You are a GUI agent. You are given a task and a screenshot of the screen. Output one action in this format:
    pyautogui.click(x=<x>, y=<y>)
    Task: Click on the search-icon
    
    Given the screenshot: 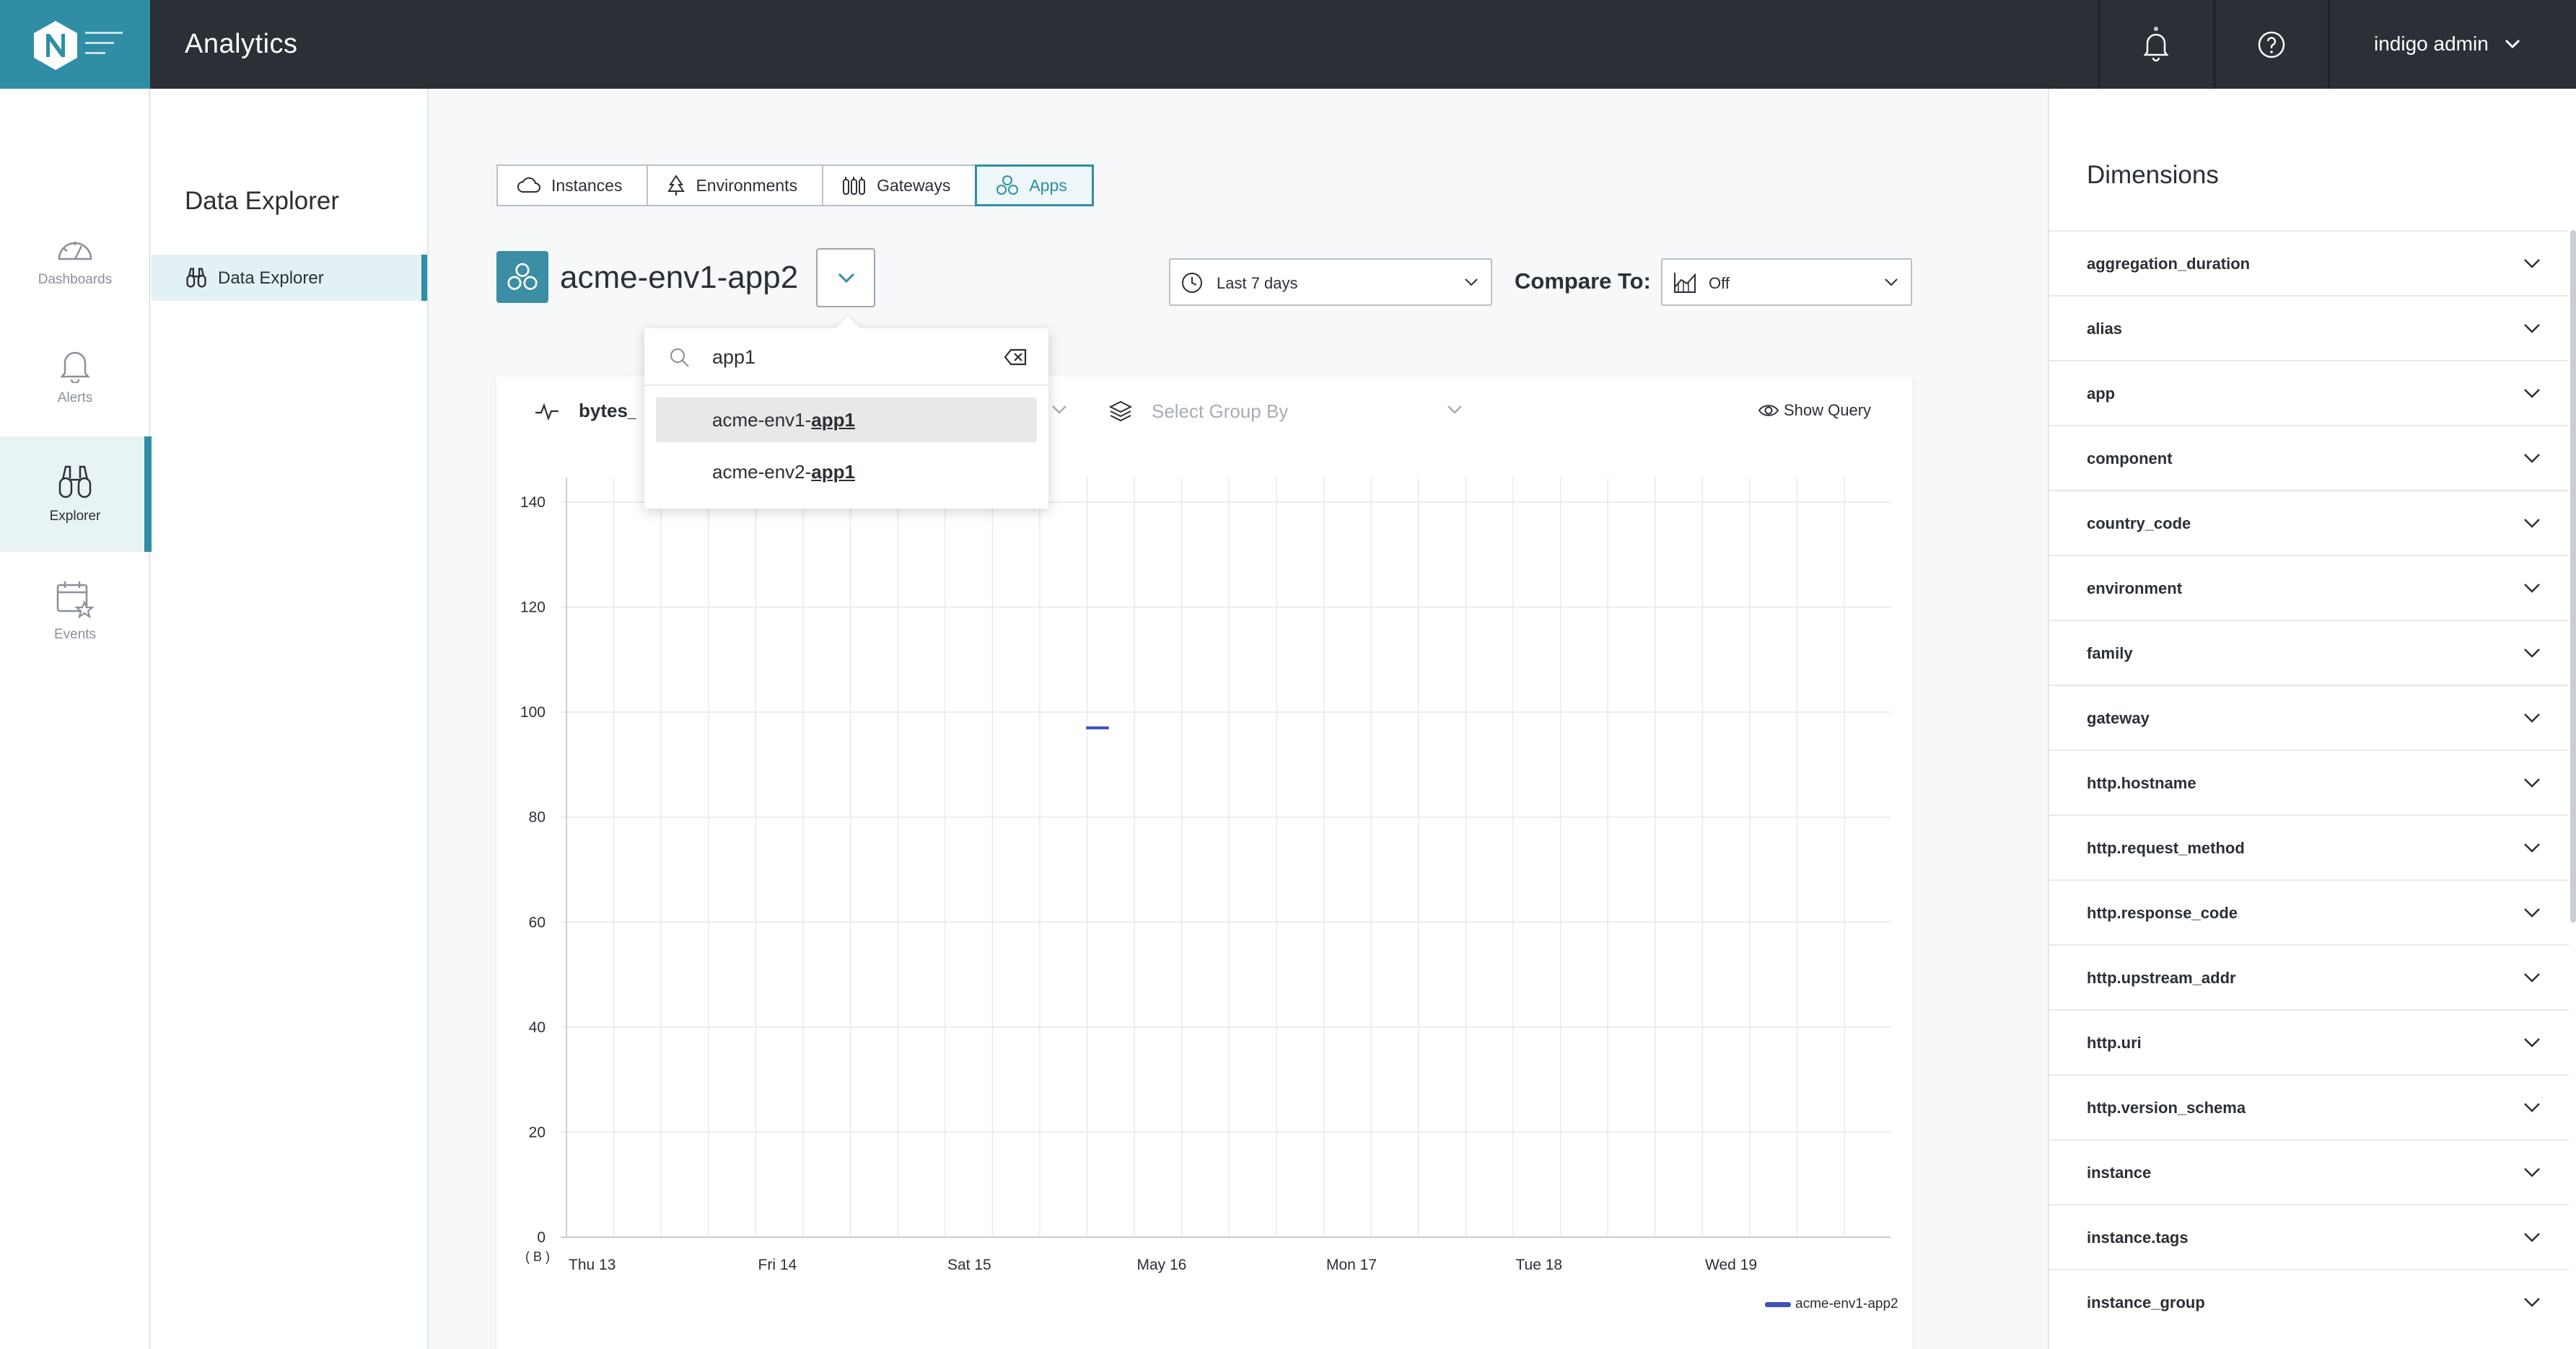 What is the action you would take?
    pyautogui.click(x=679, y=357)
    